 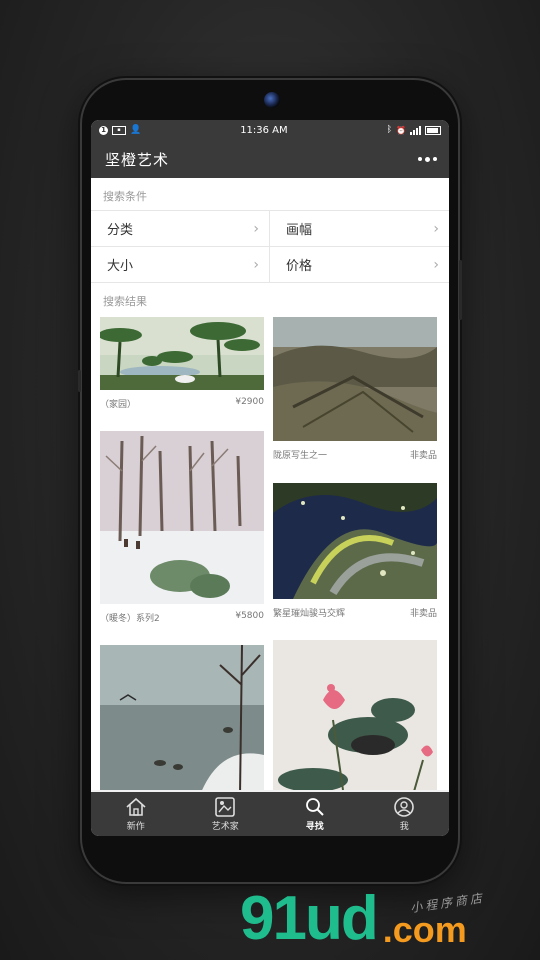 What do you see at coordinates (404, 826) in the screenshot?
I see `tab-label: 我` at bounding box center [404, 826].